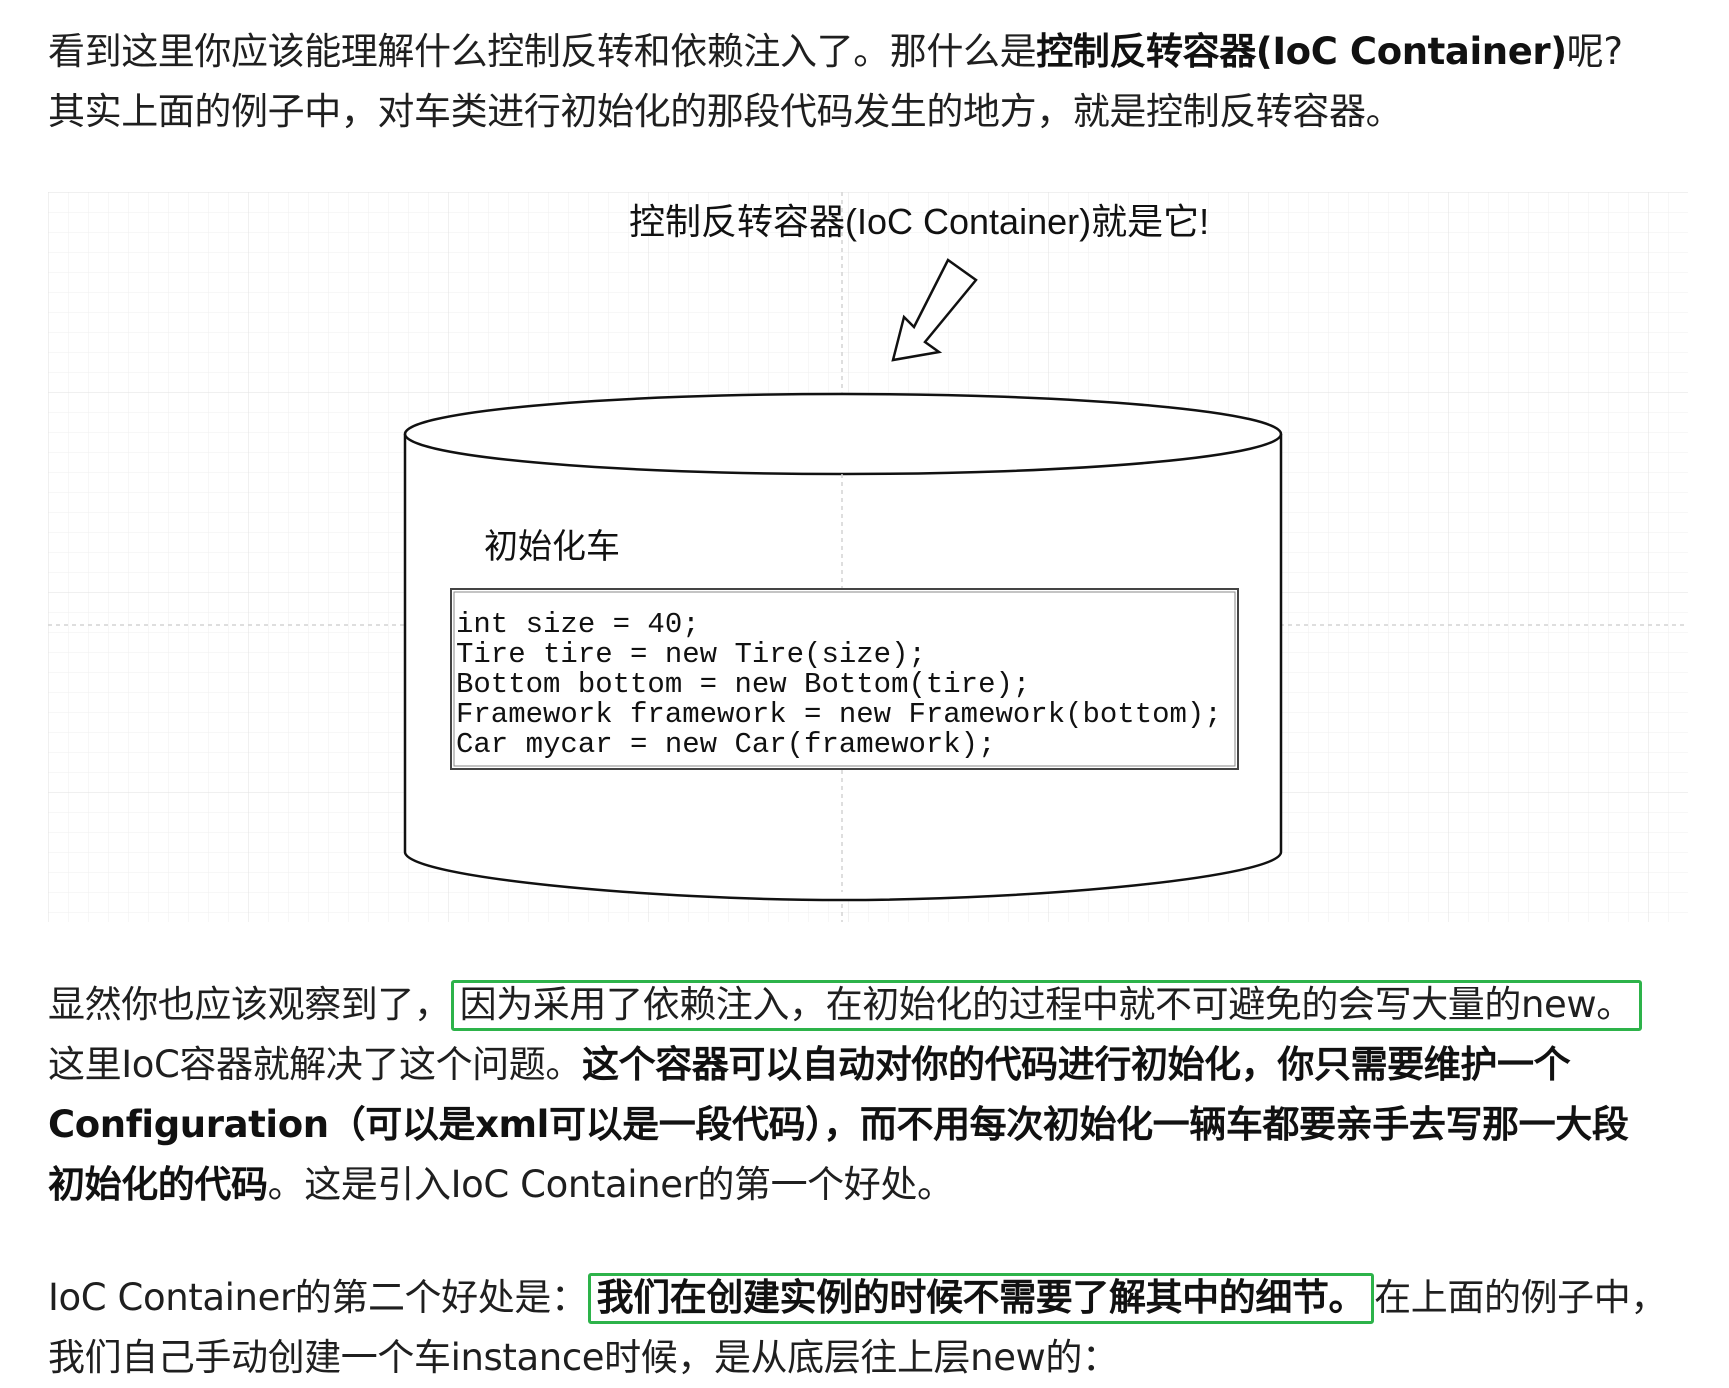 The image size is (1729, 1388). What do you see at coordinates (691, 654) in the screenshot?
I see `code-line-2: Tire tire = new Tire(size);` at bounding box center [691, 654].